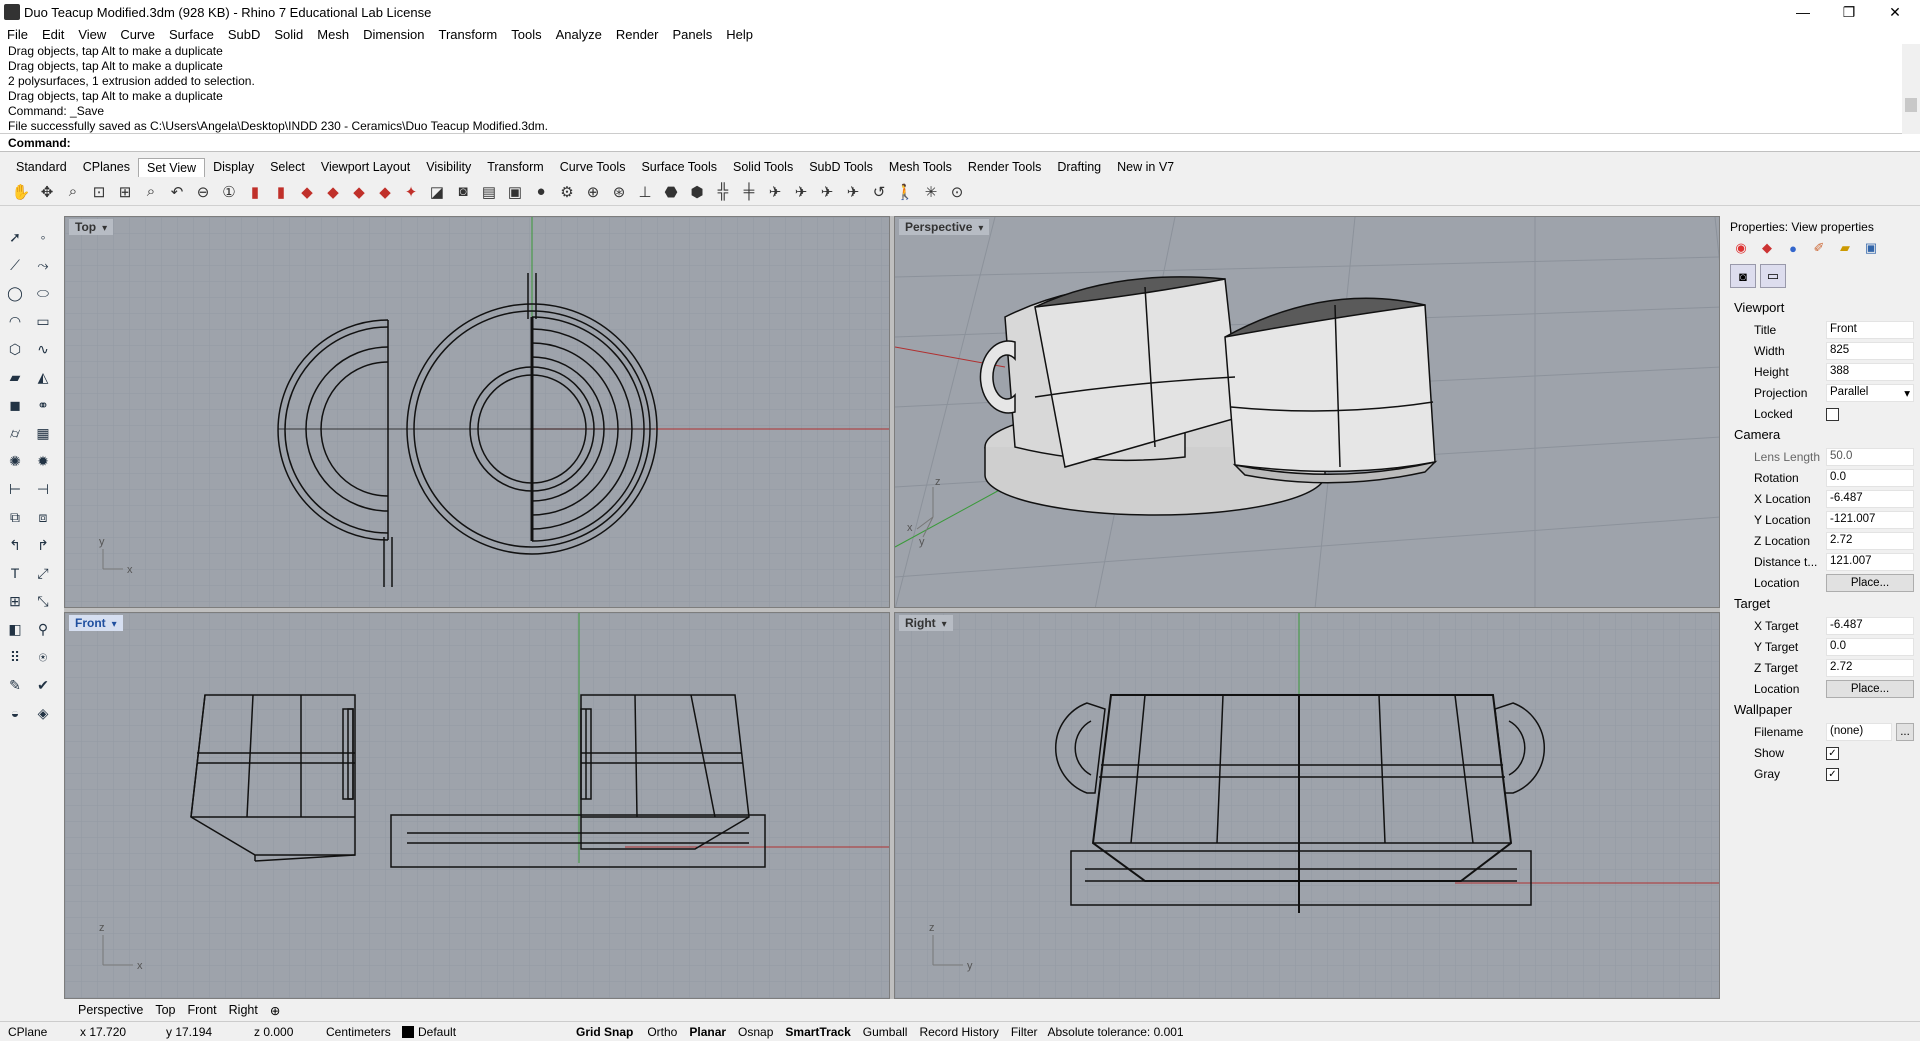 Image resolution: width=1920 pixels, height=1041 pixels. Describe the element at coordinates (15, 405) in the screenshot. I see `box-icon: ◼` at that location.